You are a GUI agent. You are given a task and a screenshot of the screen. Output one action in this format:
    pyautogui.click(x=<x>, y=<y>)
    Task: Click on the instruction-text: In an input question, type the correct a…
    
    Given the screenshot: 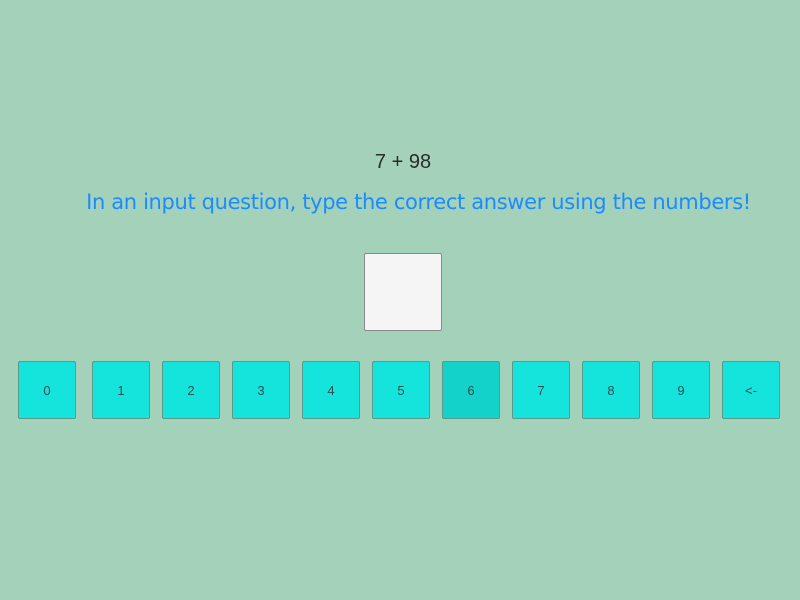 What is the action you would take?
    pyautogui.click(x=418, y=202)
    